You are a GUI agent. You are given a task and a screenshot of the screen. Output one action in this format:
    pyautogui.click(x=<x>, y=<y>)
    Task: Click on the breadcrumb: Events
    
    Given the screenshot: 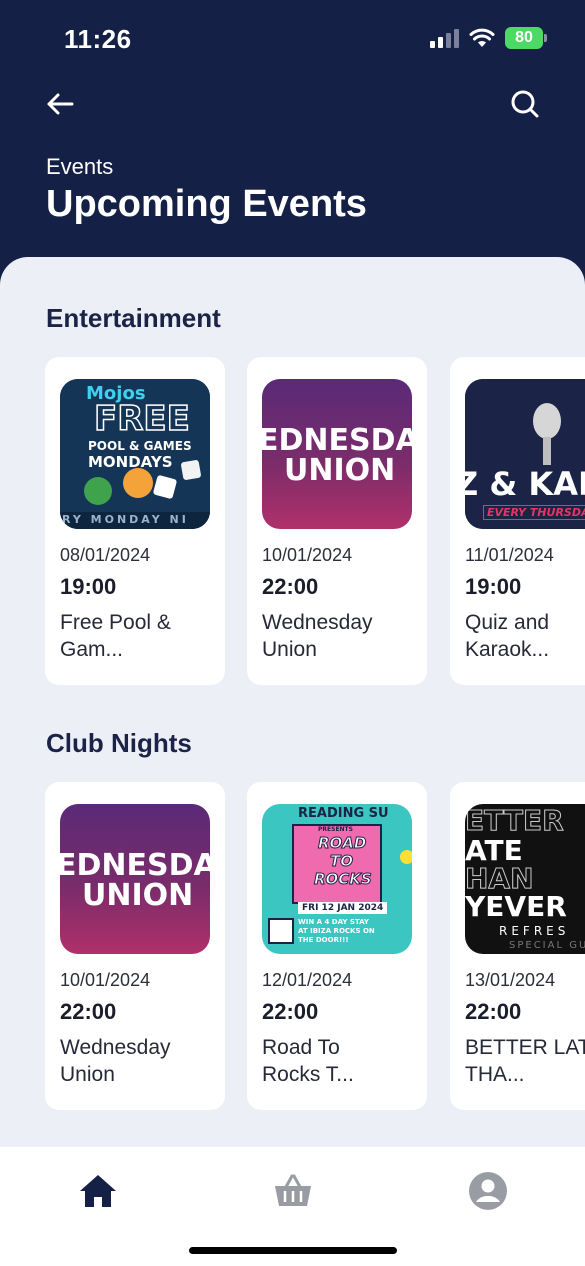 What is the action you would take?
    pyautogui.click(x=80, y=166)
    